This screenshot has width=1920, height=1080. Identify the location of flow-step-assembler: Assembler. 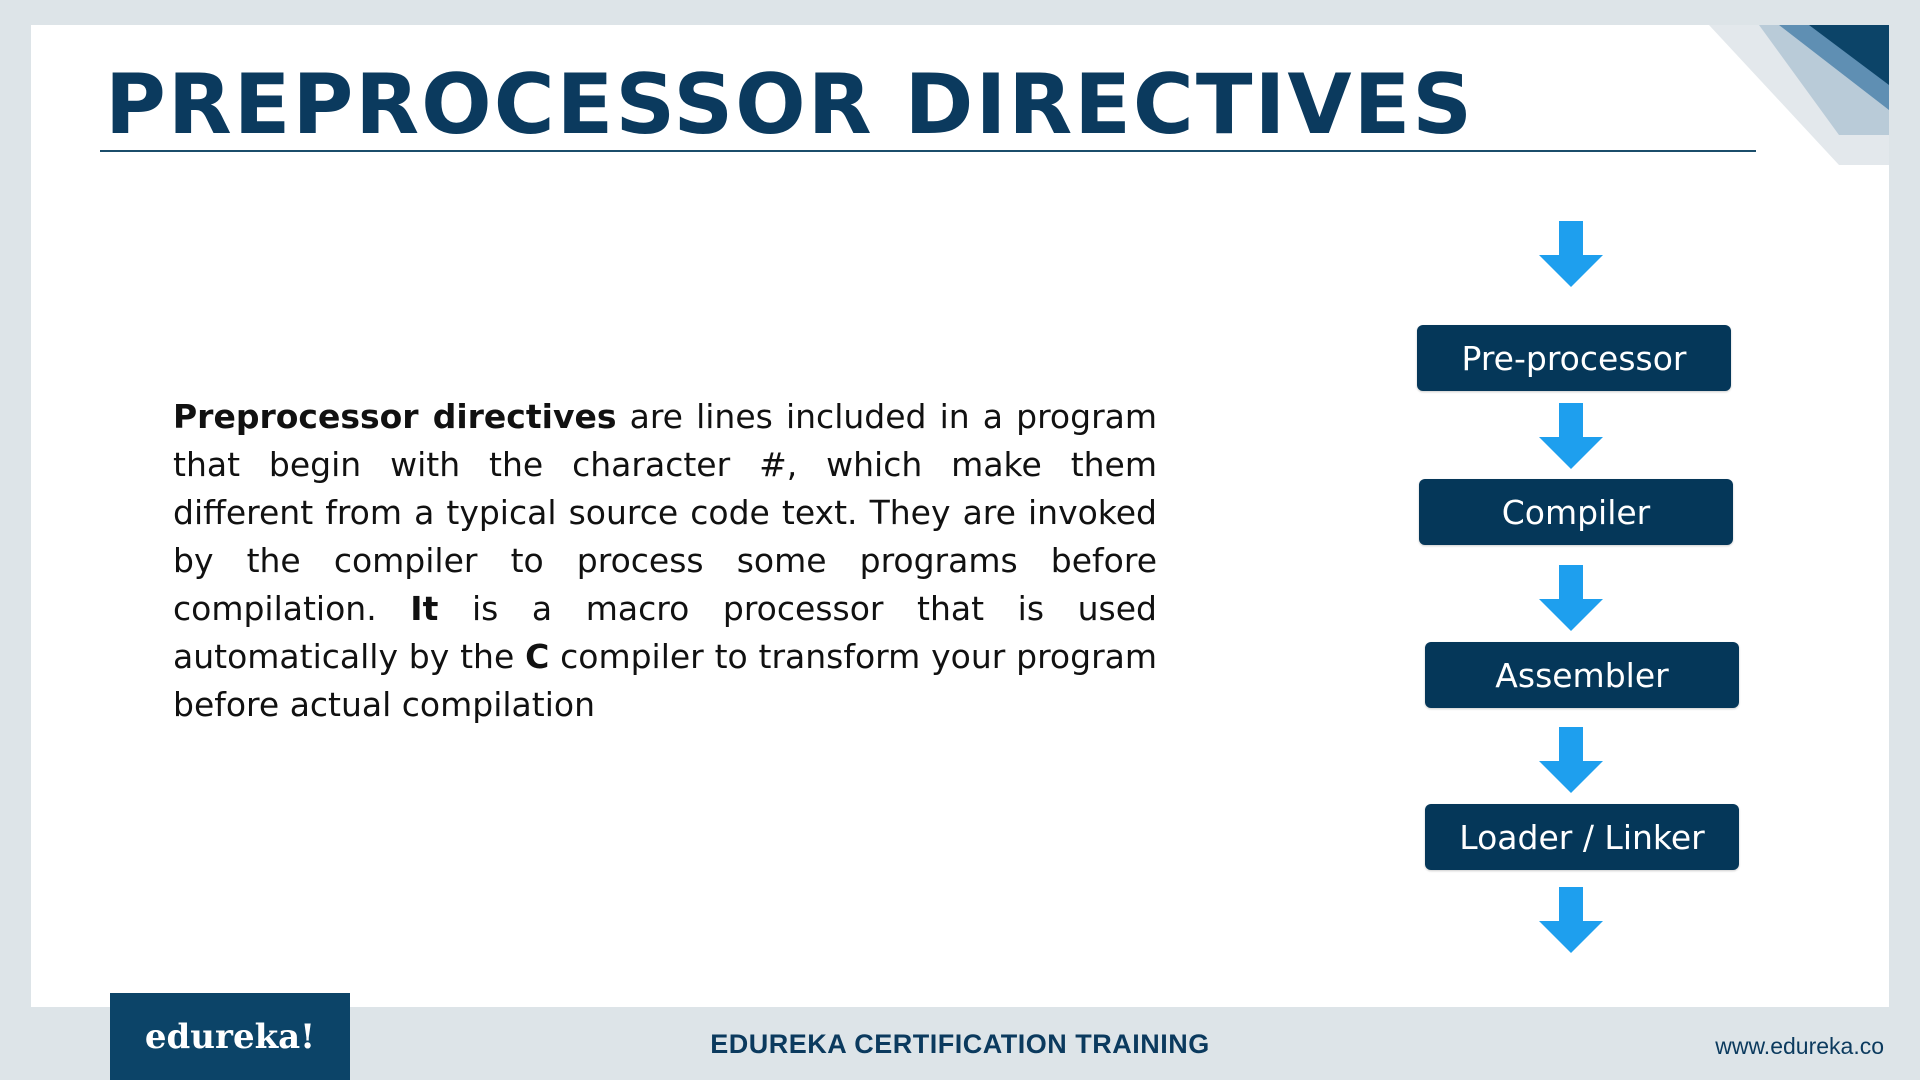
(1582, 675).